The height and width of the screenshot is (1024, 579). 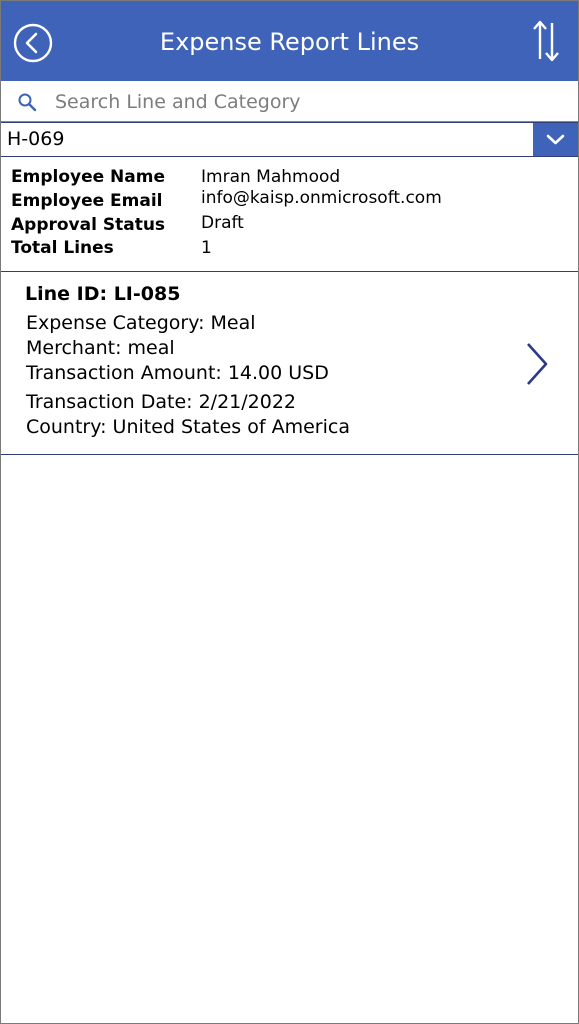 What do you see at coordinates (62, 248) in the screenshot?
I see `total-lines-label: Total Lines` at bounding box center [62, 248].